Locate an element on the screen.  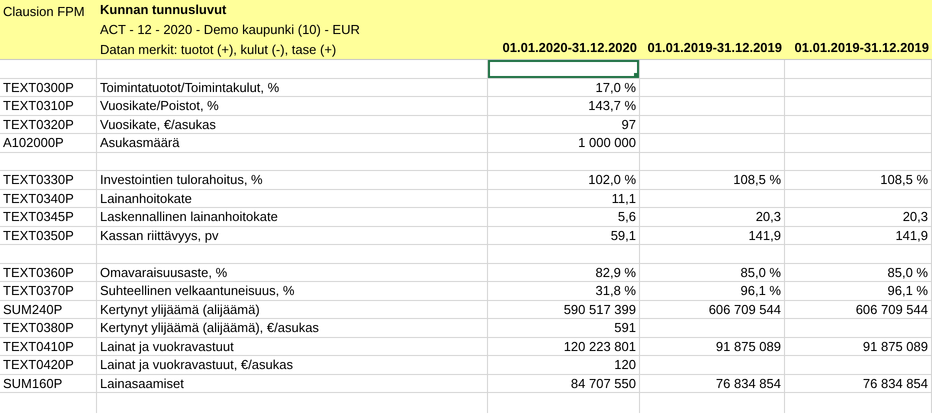
table-cell: TEXT0420P is located at coordinates (48, 365).